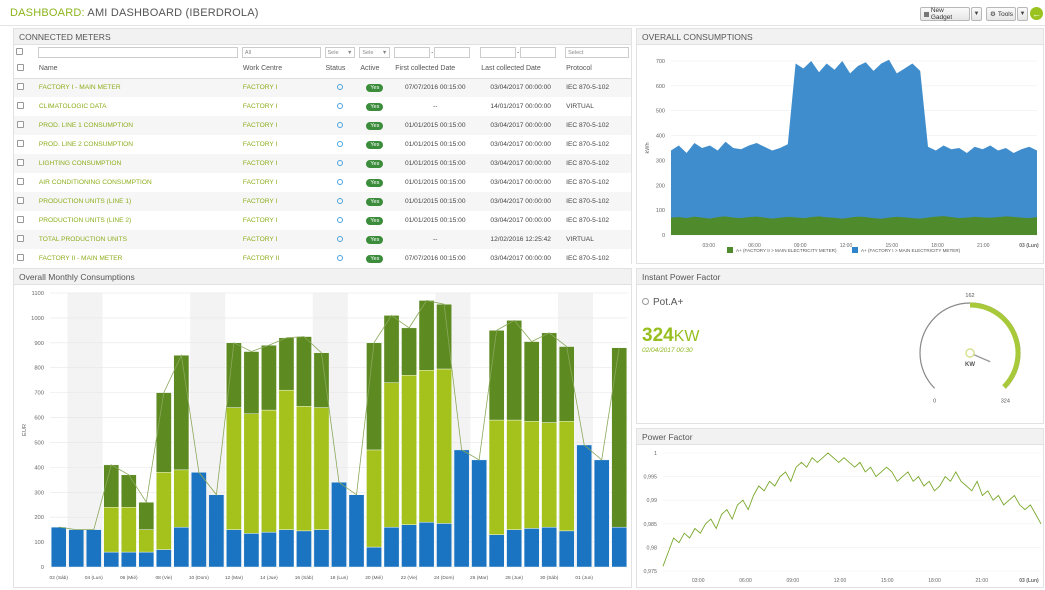 This screenshot has width=1045, height=590. I want to click on meter-name: PRODUCTION UNITS (LINE 1), so click(137, 201).